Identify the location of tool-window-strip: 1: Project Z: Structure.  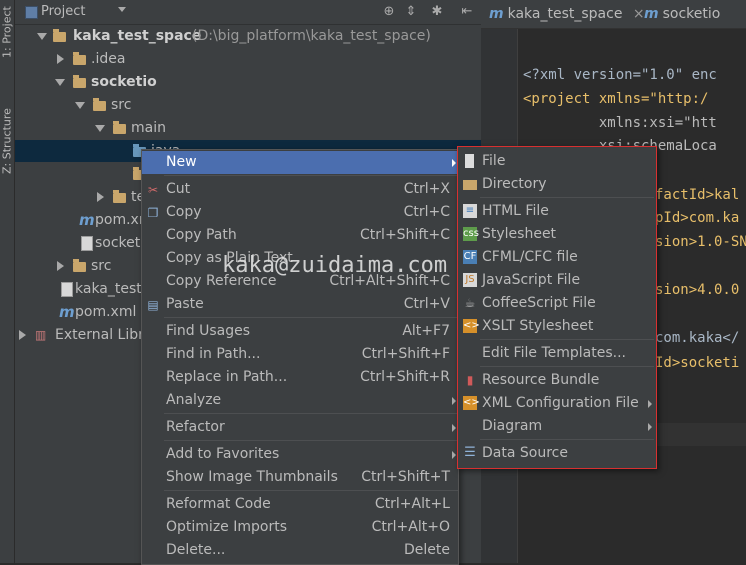
(7, 281).